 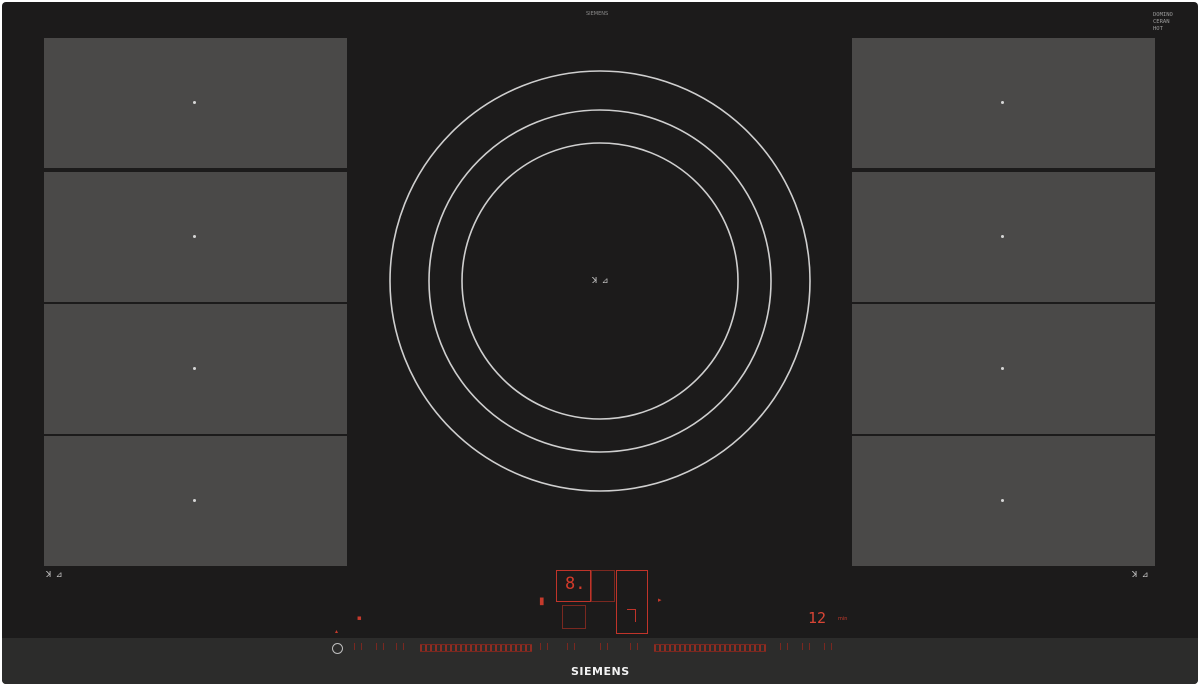 I want to click on zone-select-box, so click(x=603, y=586).